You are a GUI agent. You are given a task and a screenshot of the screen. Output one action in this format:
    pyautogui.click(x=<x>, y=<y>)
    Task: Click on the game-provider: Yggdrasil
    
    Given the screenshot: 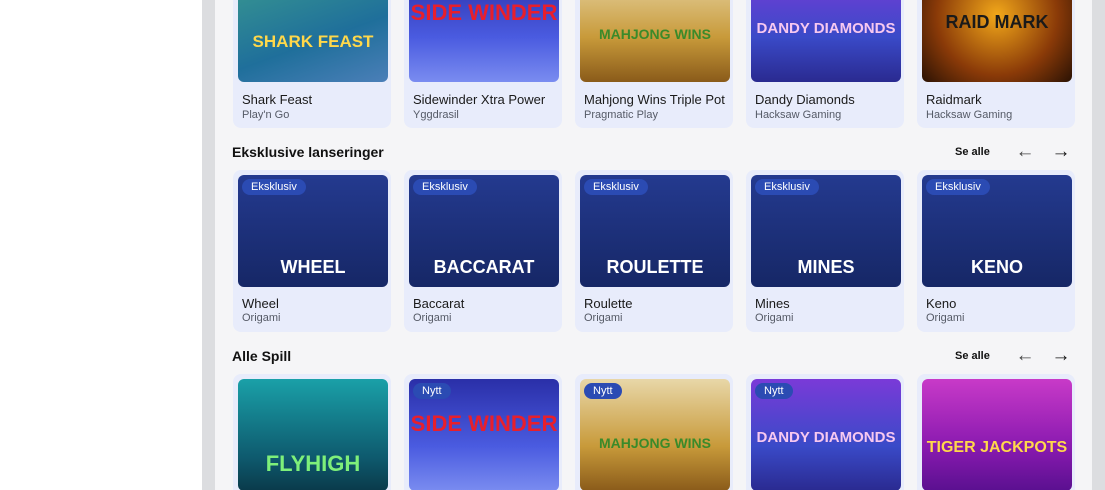 What is the action you would take?
    pyautogui.click(x=436, y=115)
    